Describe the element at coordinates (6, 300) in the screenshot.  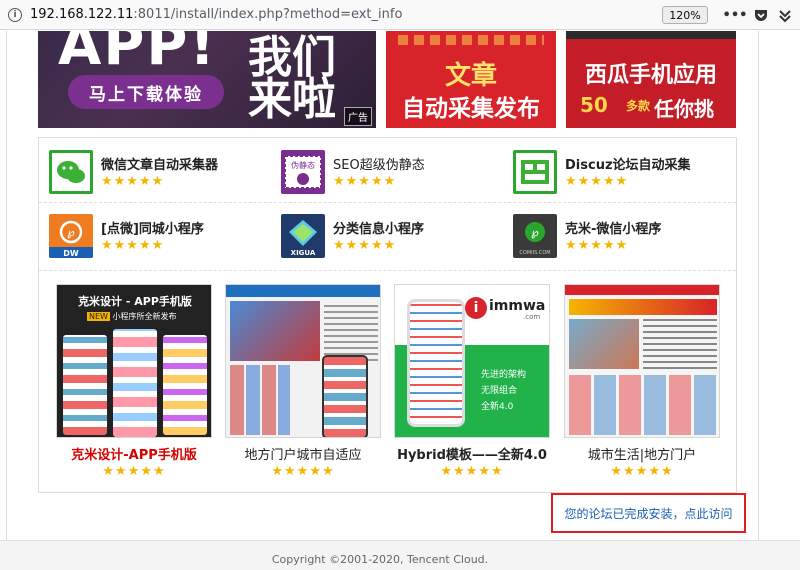
I see `left-page-border` at that location.